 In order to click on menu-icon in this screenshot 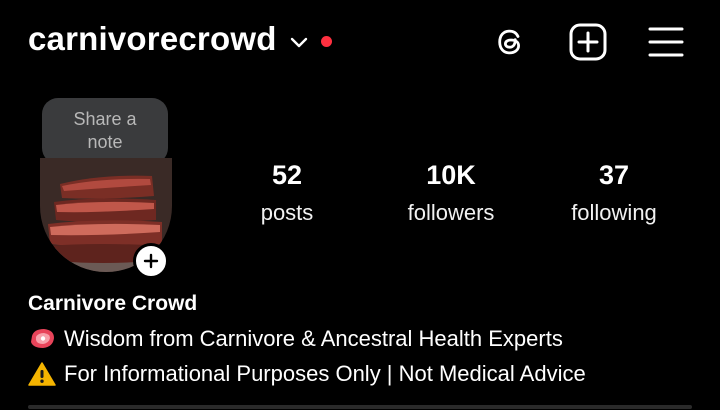, I will do `click(666, 42)`.